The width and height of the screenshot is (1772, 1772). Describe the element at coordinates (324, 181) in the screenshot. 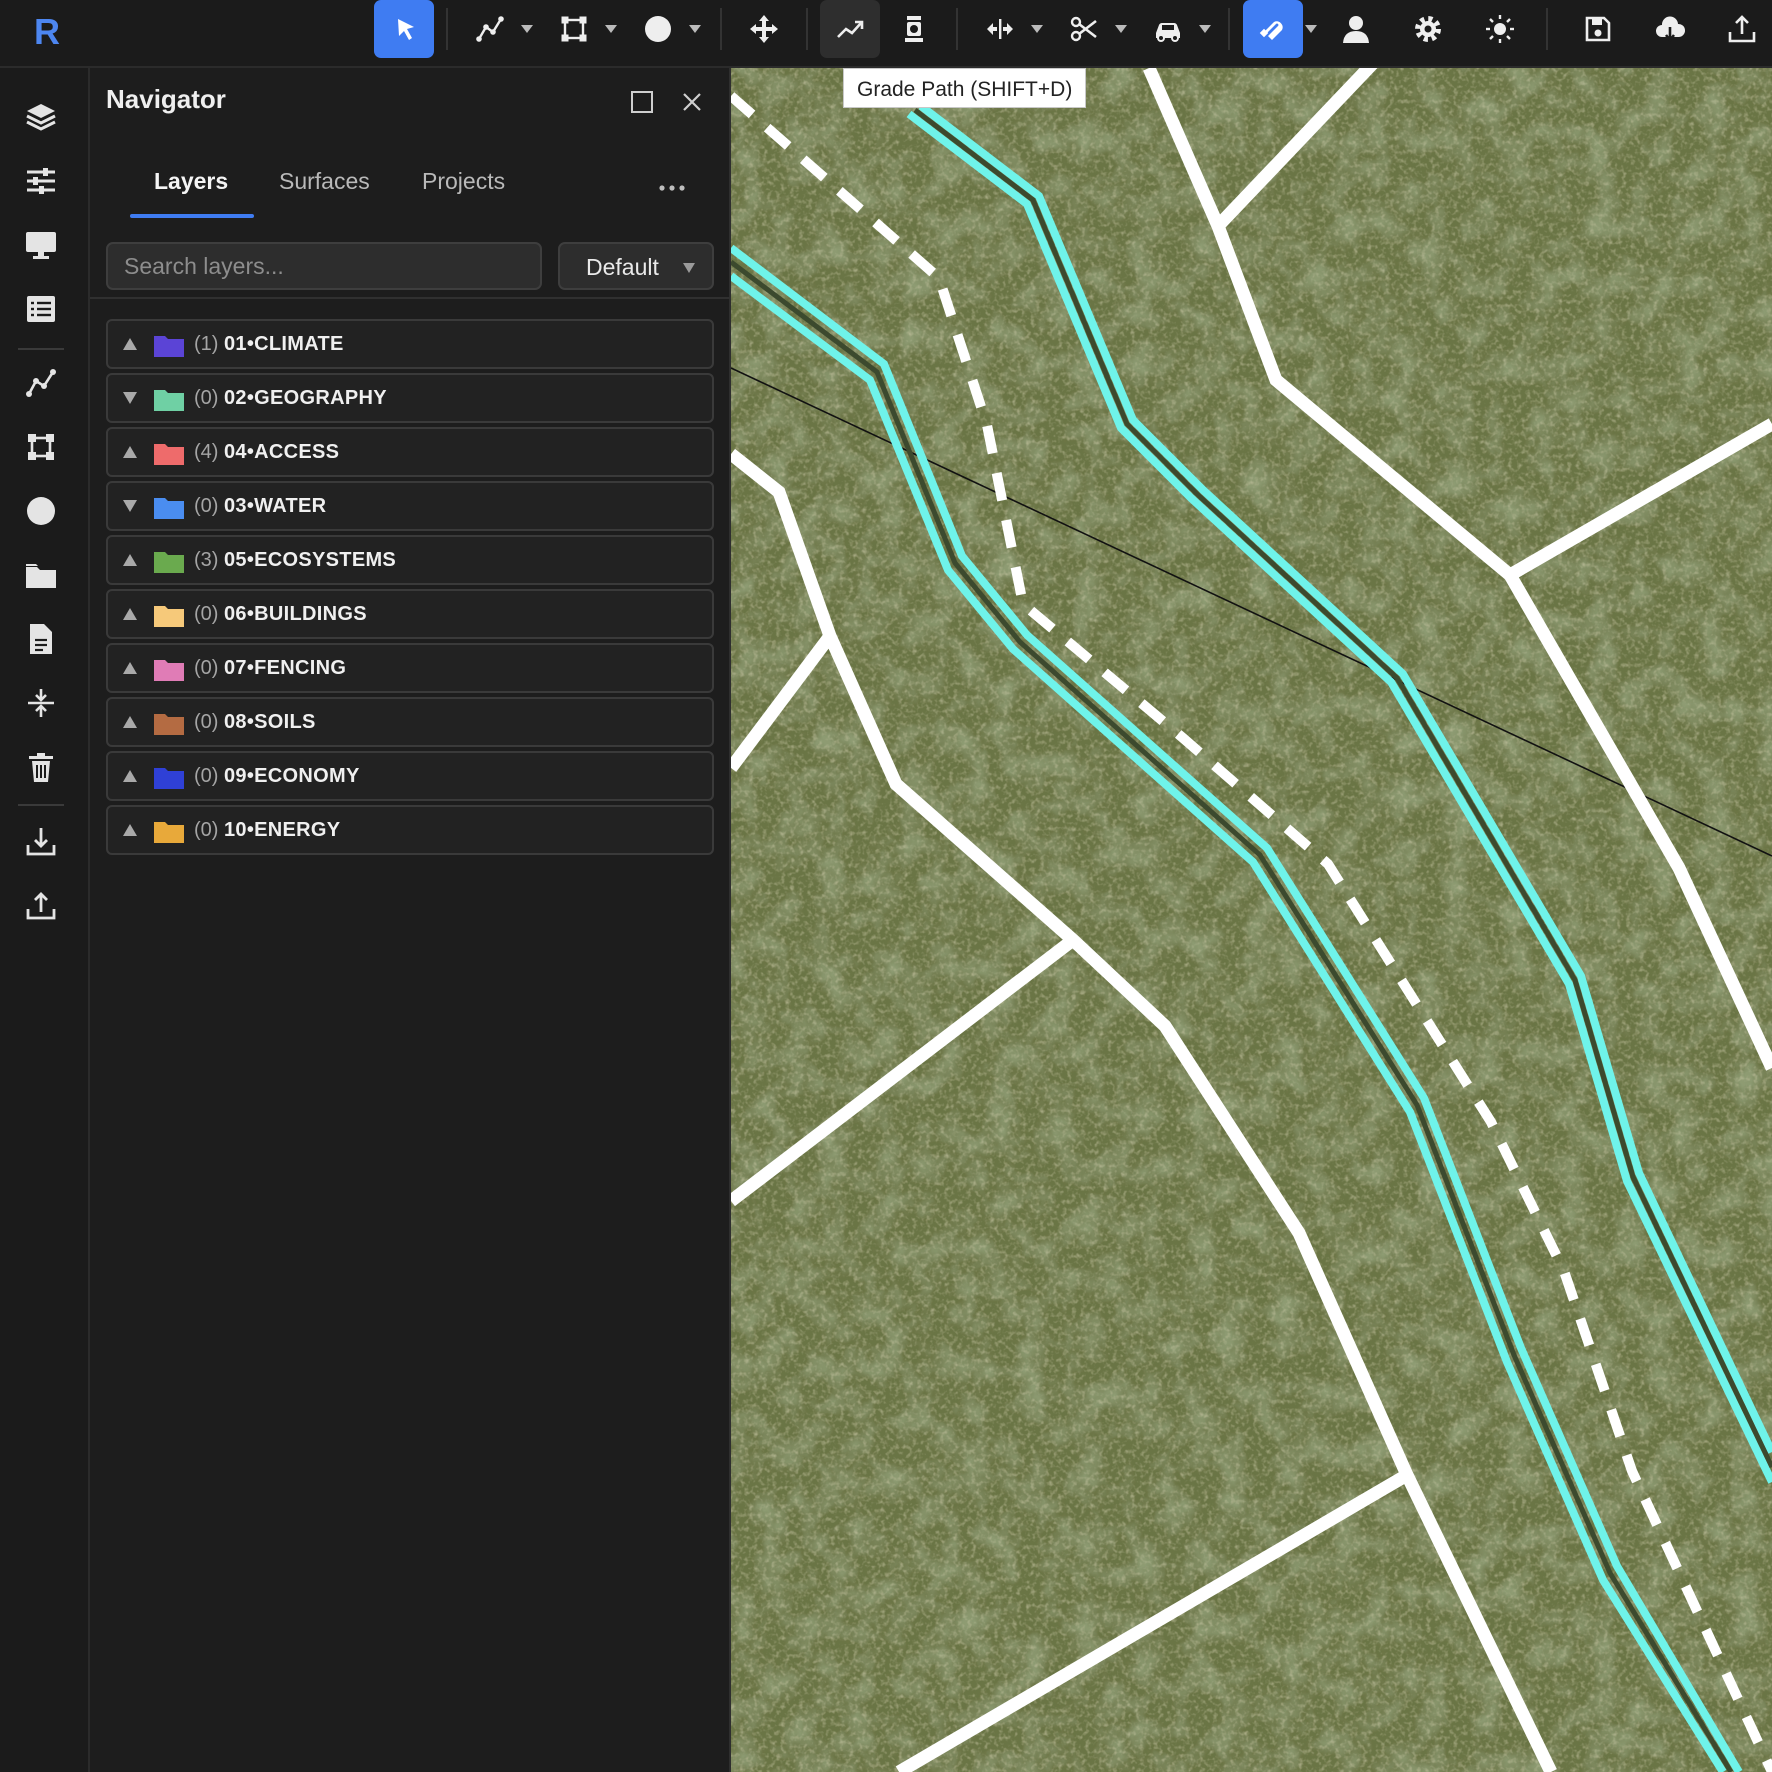

I see `tab-surfaces: Surfaces` at that location.